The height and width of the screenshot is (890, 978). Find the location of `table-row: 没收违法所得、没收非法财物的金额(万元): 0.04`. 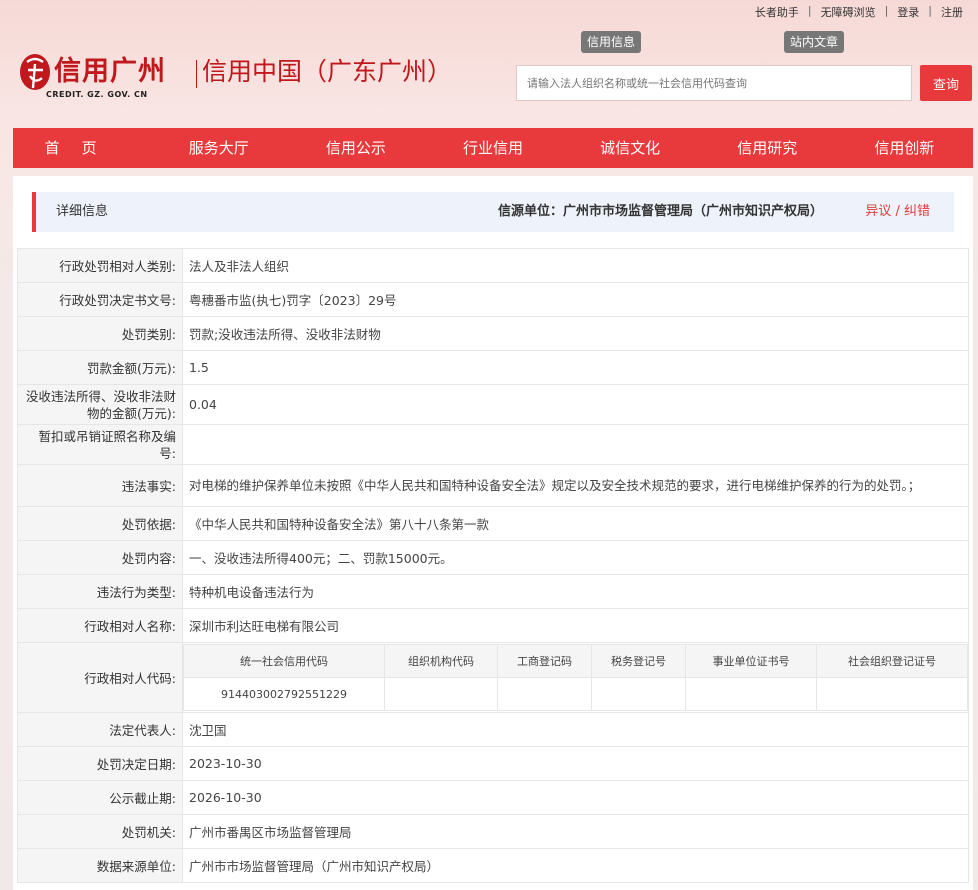

table-row: 没收违法所得、没收非法财物的金额(万元): 0.04 is located at coordinates (493, 404).